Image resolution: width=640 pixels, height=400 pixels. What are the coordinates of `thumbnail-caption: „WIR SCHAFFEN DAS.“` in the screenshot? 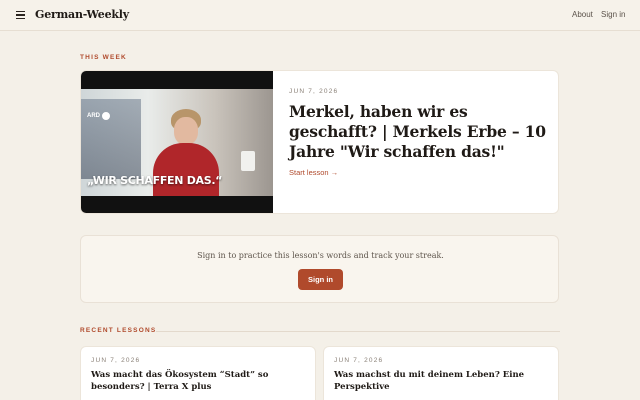 It's located at (155, 180).